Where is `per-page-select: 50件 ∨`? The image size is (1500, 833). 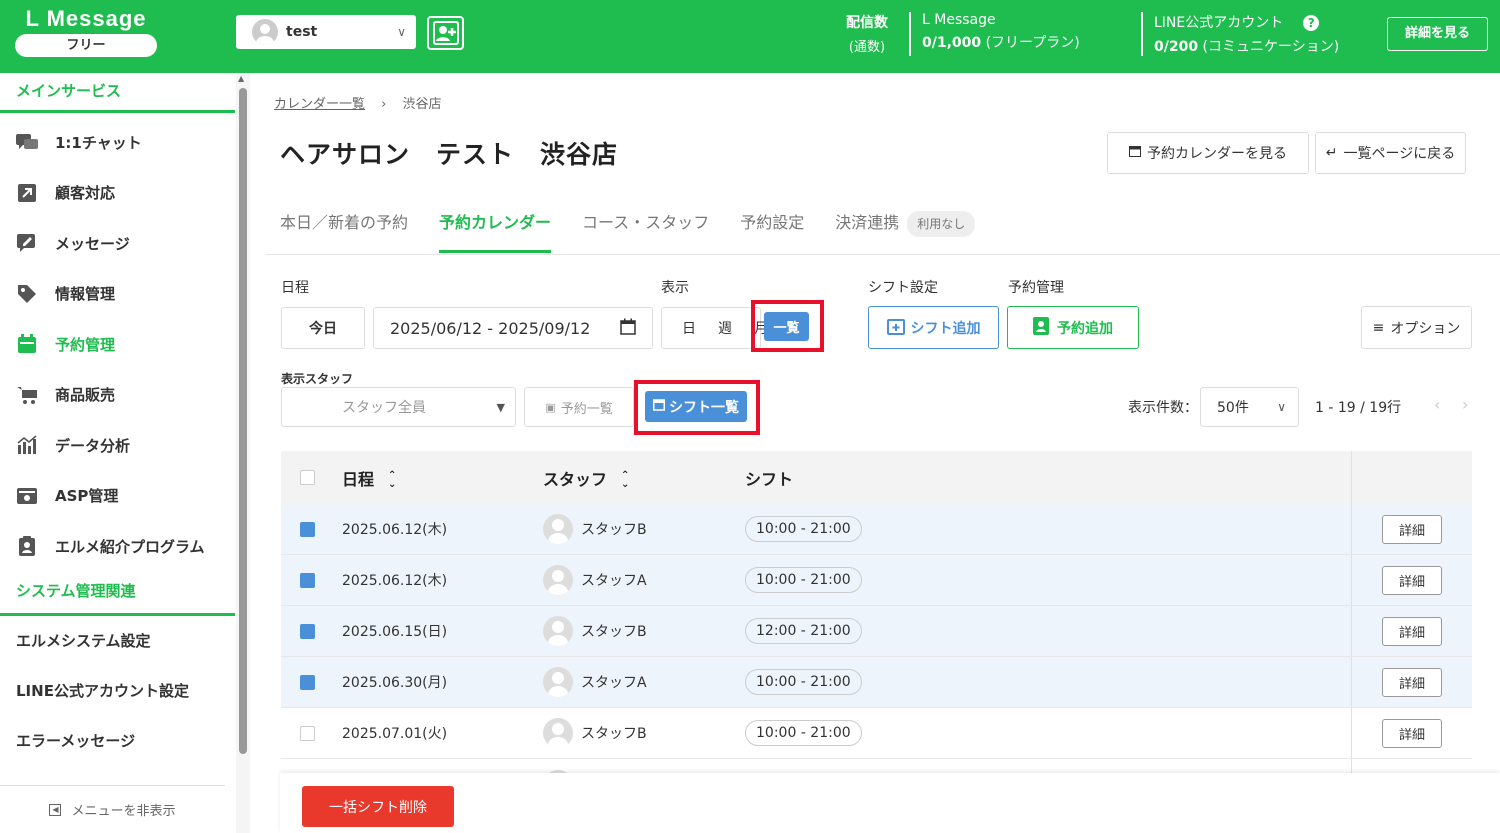 per-page-select: 50件 ∨ is located at coordinates (1249, 407).